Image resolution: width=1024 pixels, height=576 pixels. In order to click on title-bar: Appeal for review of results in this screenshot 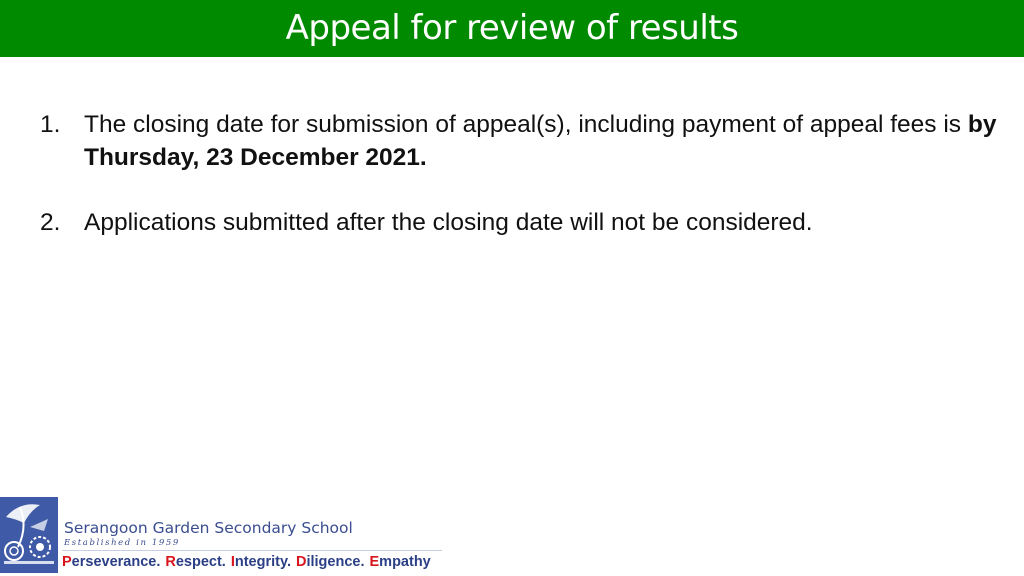, I will do `click(512, 28)`.